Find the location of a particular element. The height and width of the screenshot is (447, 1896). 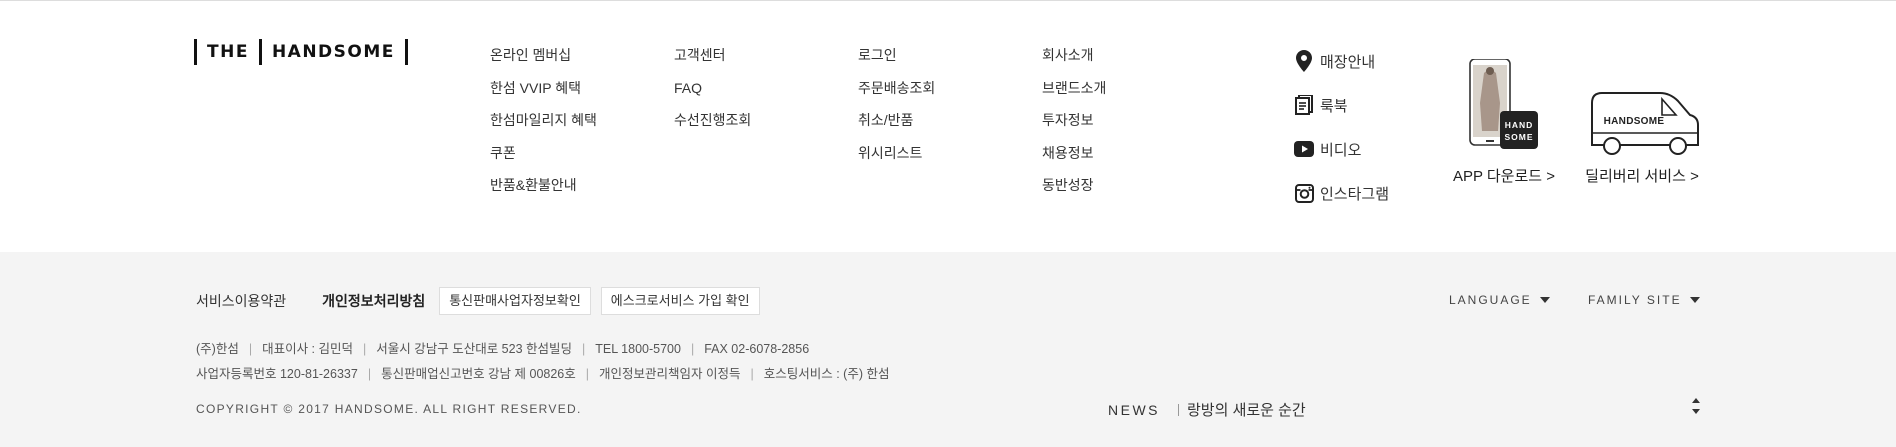

handsome-logo: THE HANDSOME is located at coordinates (301, 52).